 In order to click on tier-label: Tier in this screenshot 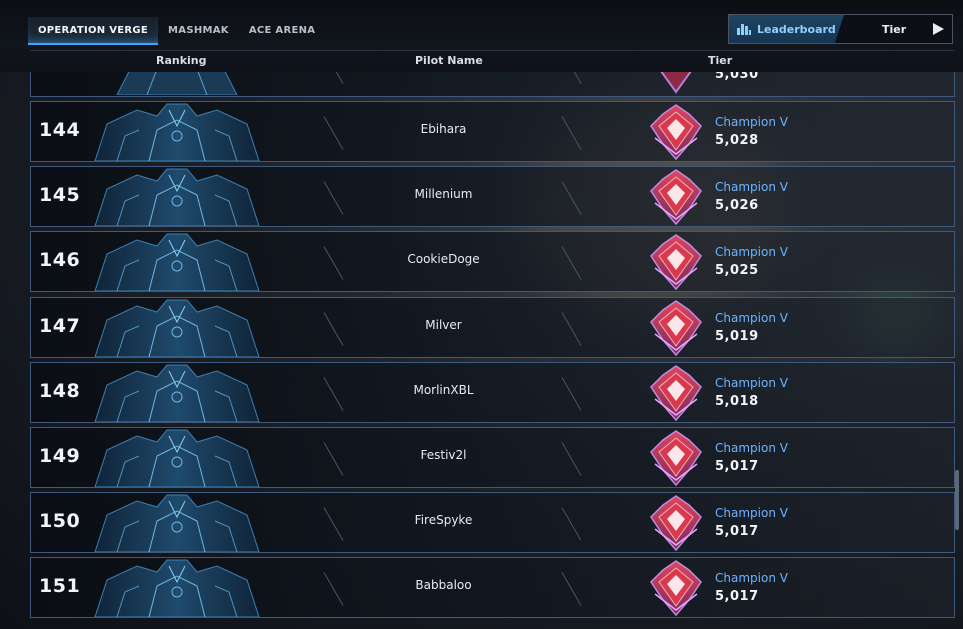, I will do `click(894, 29)`.